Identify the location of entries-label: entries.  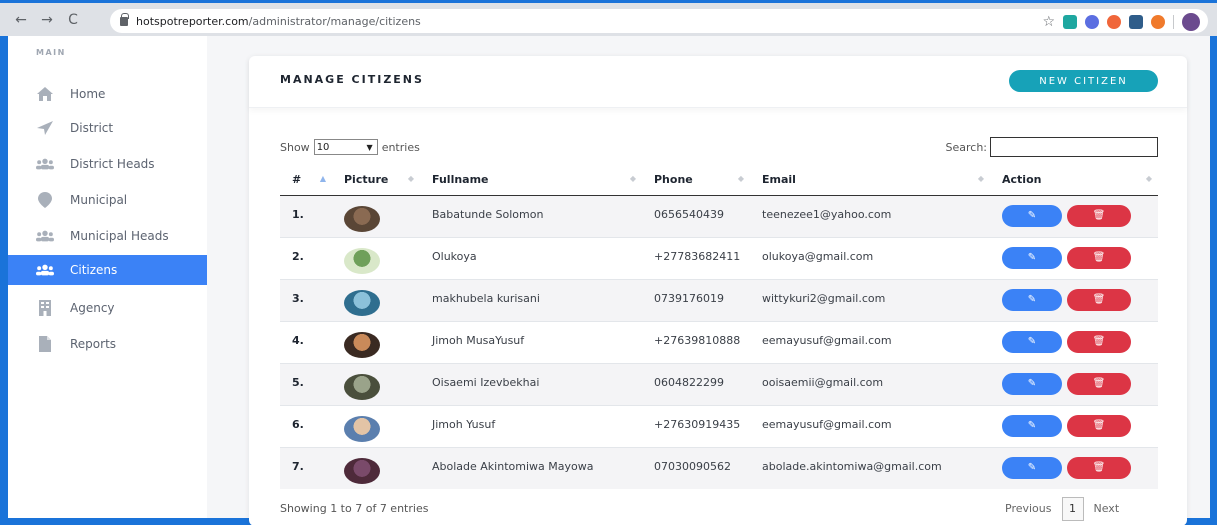
(400, 147).